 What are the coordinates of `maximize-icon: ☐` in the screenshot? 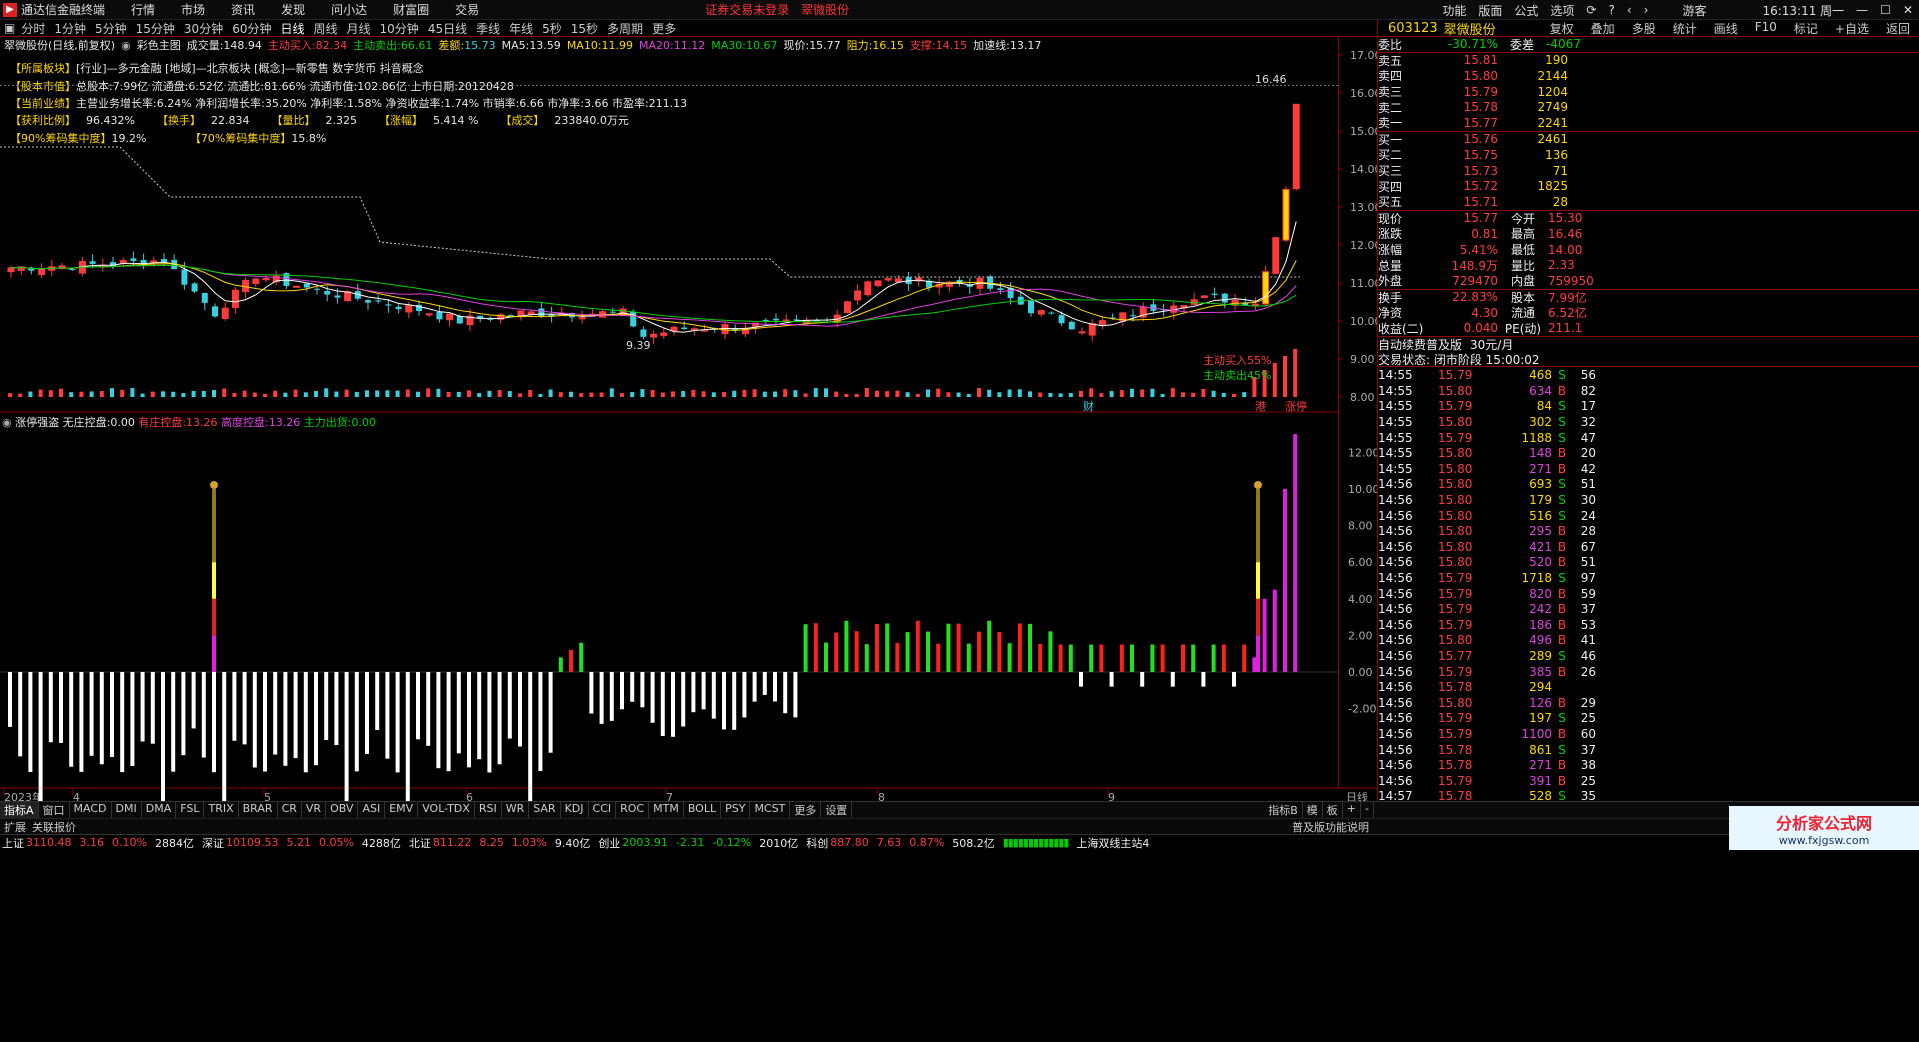 It's located at (1885, 10).